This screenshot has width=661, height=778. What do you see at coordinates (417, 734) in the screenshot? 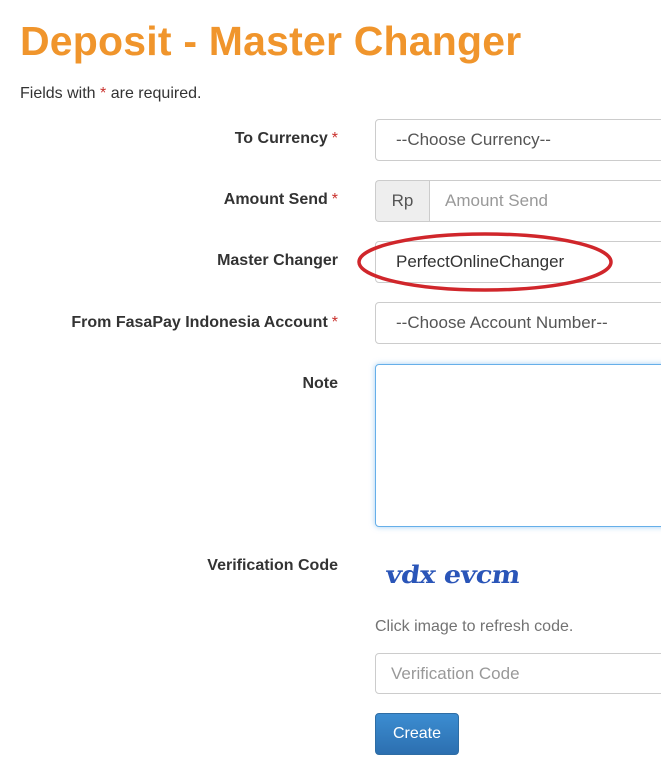
I see `create-button: Create` at bounding box center [417, 734].